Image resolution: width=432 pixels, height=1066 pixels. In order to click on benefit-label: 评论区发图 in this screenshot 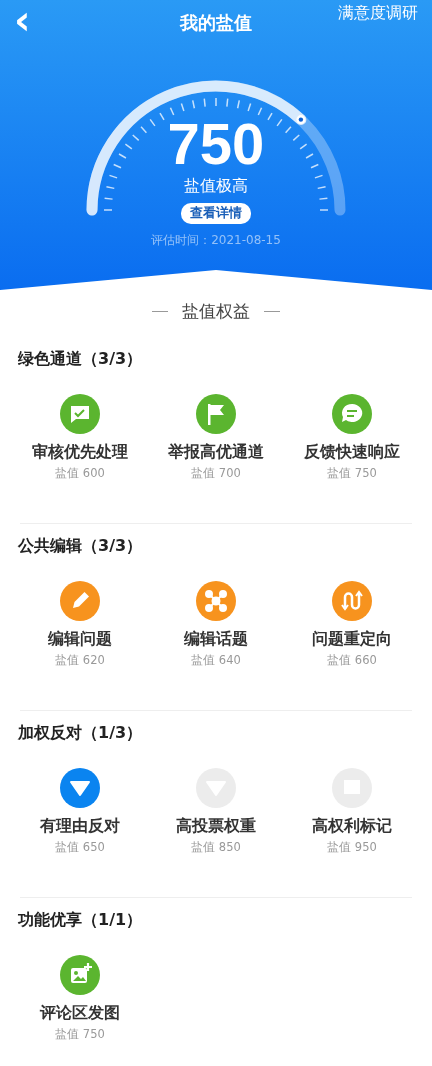, I will do `click(80, 1013)`.